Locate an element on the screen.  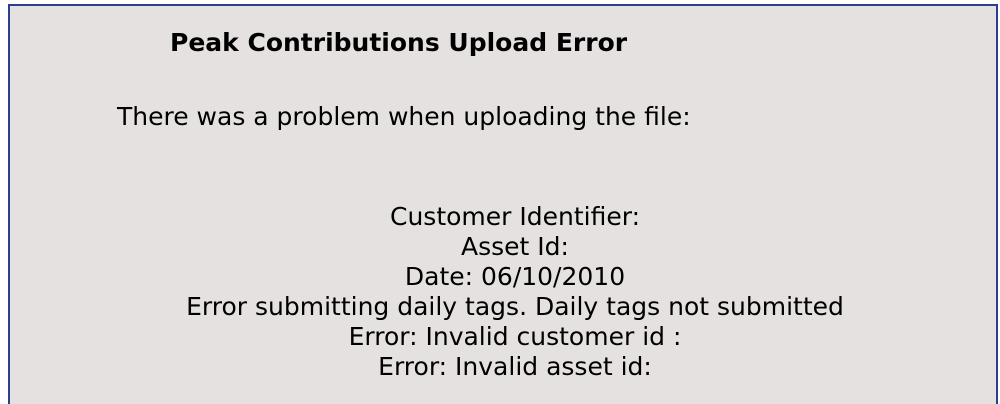
invalid-customer-line: Error: Invalid customer id : is located at coordinates (515, 336).